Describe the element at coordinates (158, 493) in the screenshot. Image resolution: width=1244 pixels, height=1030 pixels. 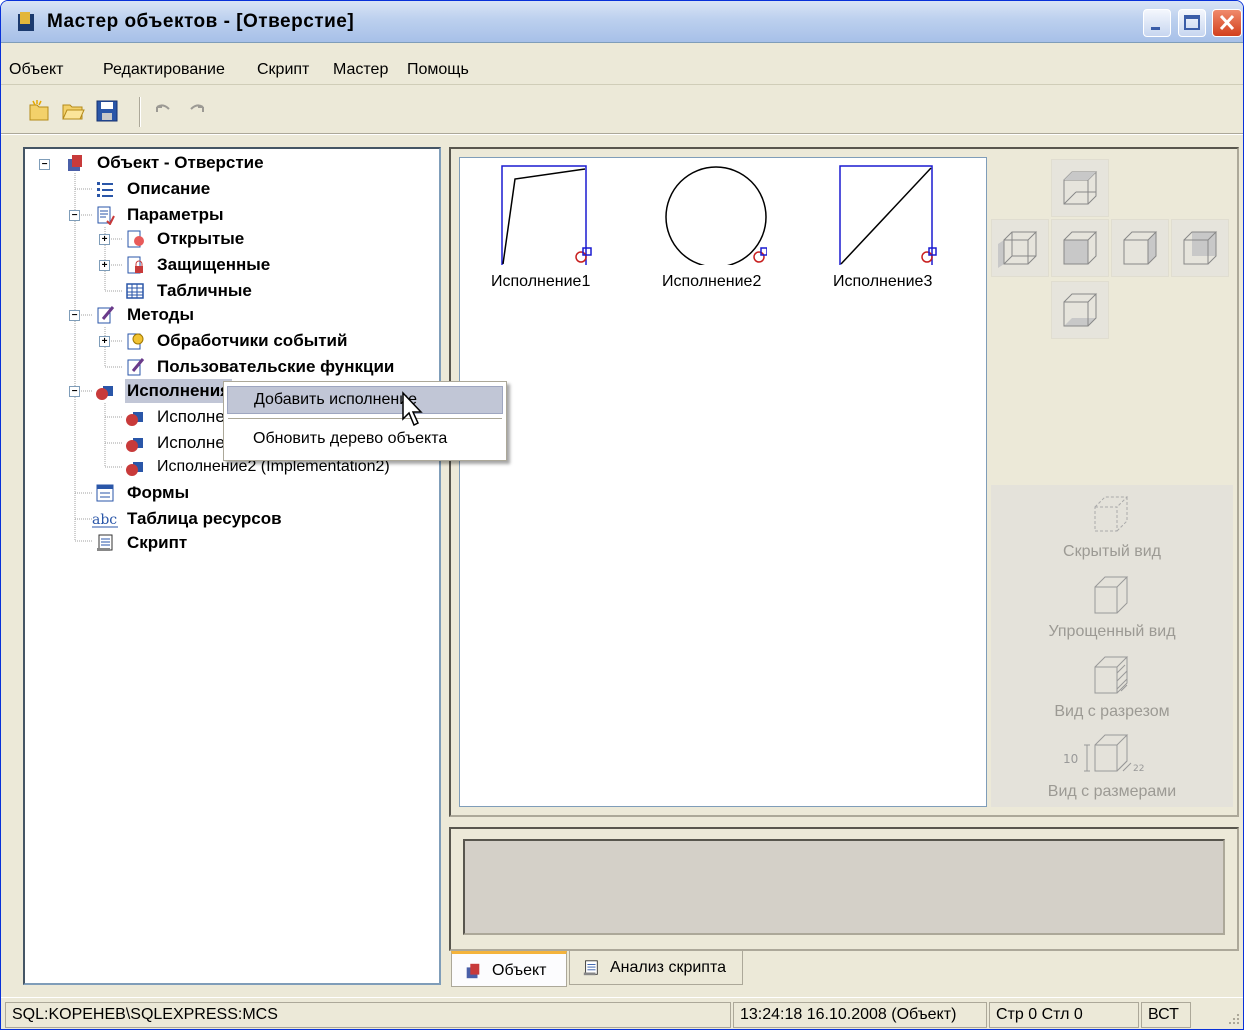
I see `tree-item-forms: Формы` at that location.